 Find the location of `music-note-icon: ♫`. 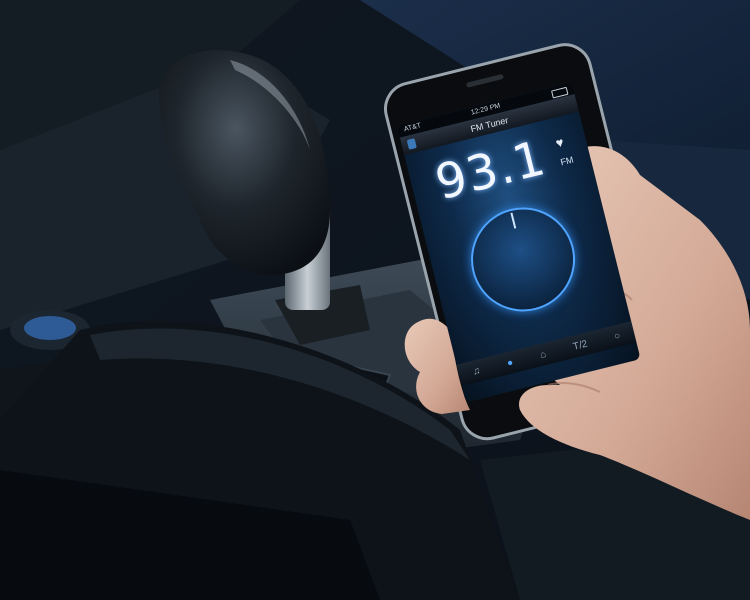

music-note-icon: ♫ is located at coordinates (476, 371).